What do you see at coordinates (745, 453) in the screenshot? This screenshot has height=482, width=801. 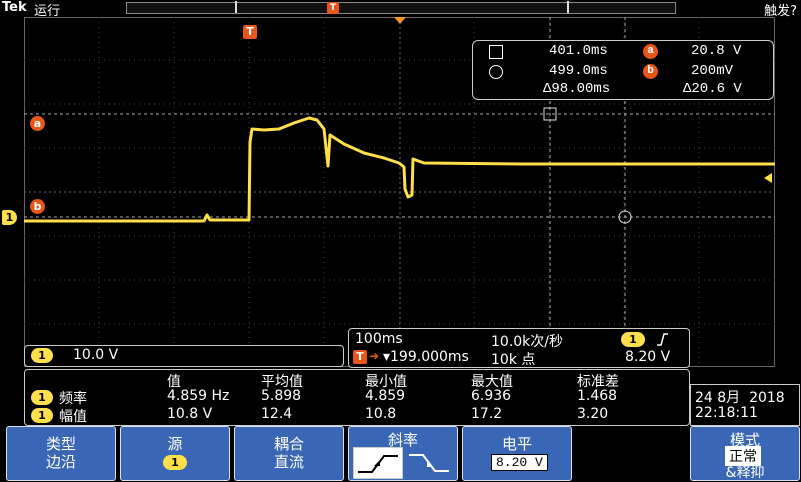 I see `menu-mode-button: 模式 正常 &释抑` at bounding box center [745, 453].